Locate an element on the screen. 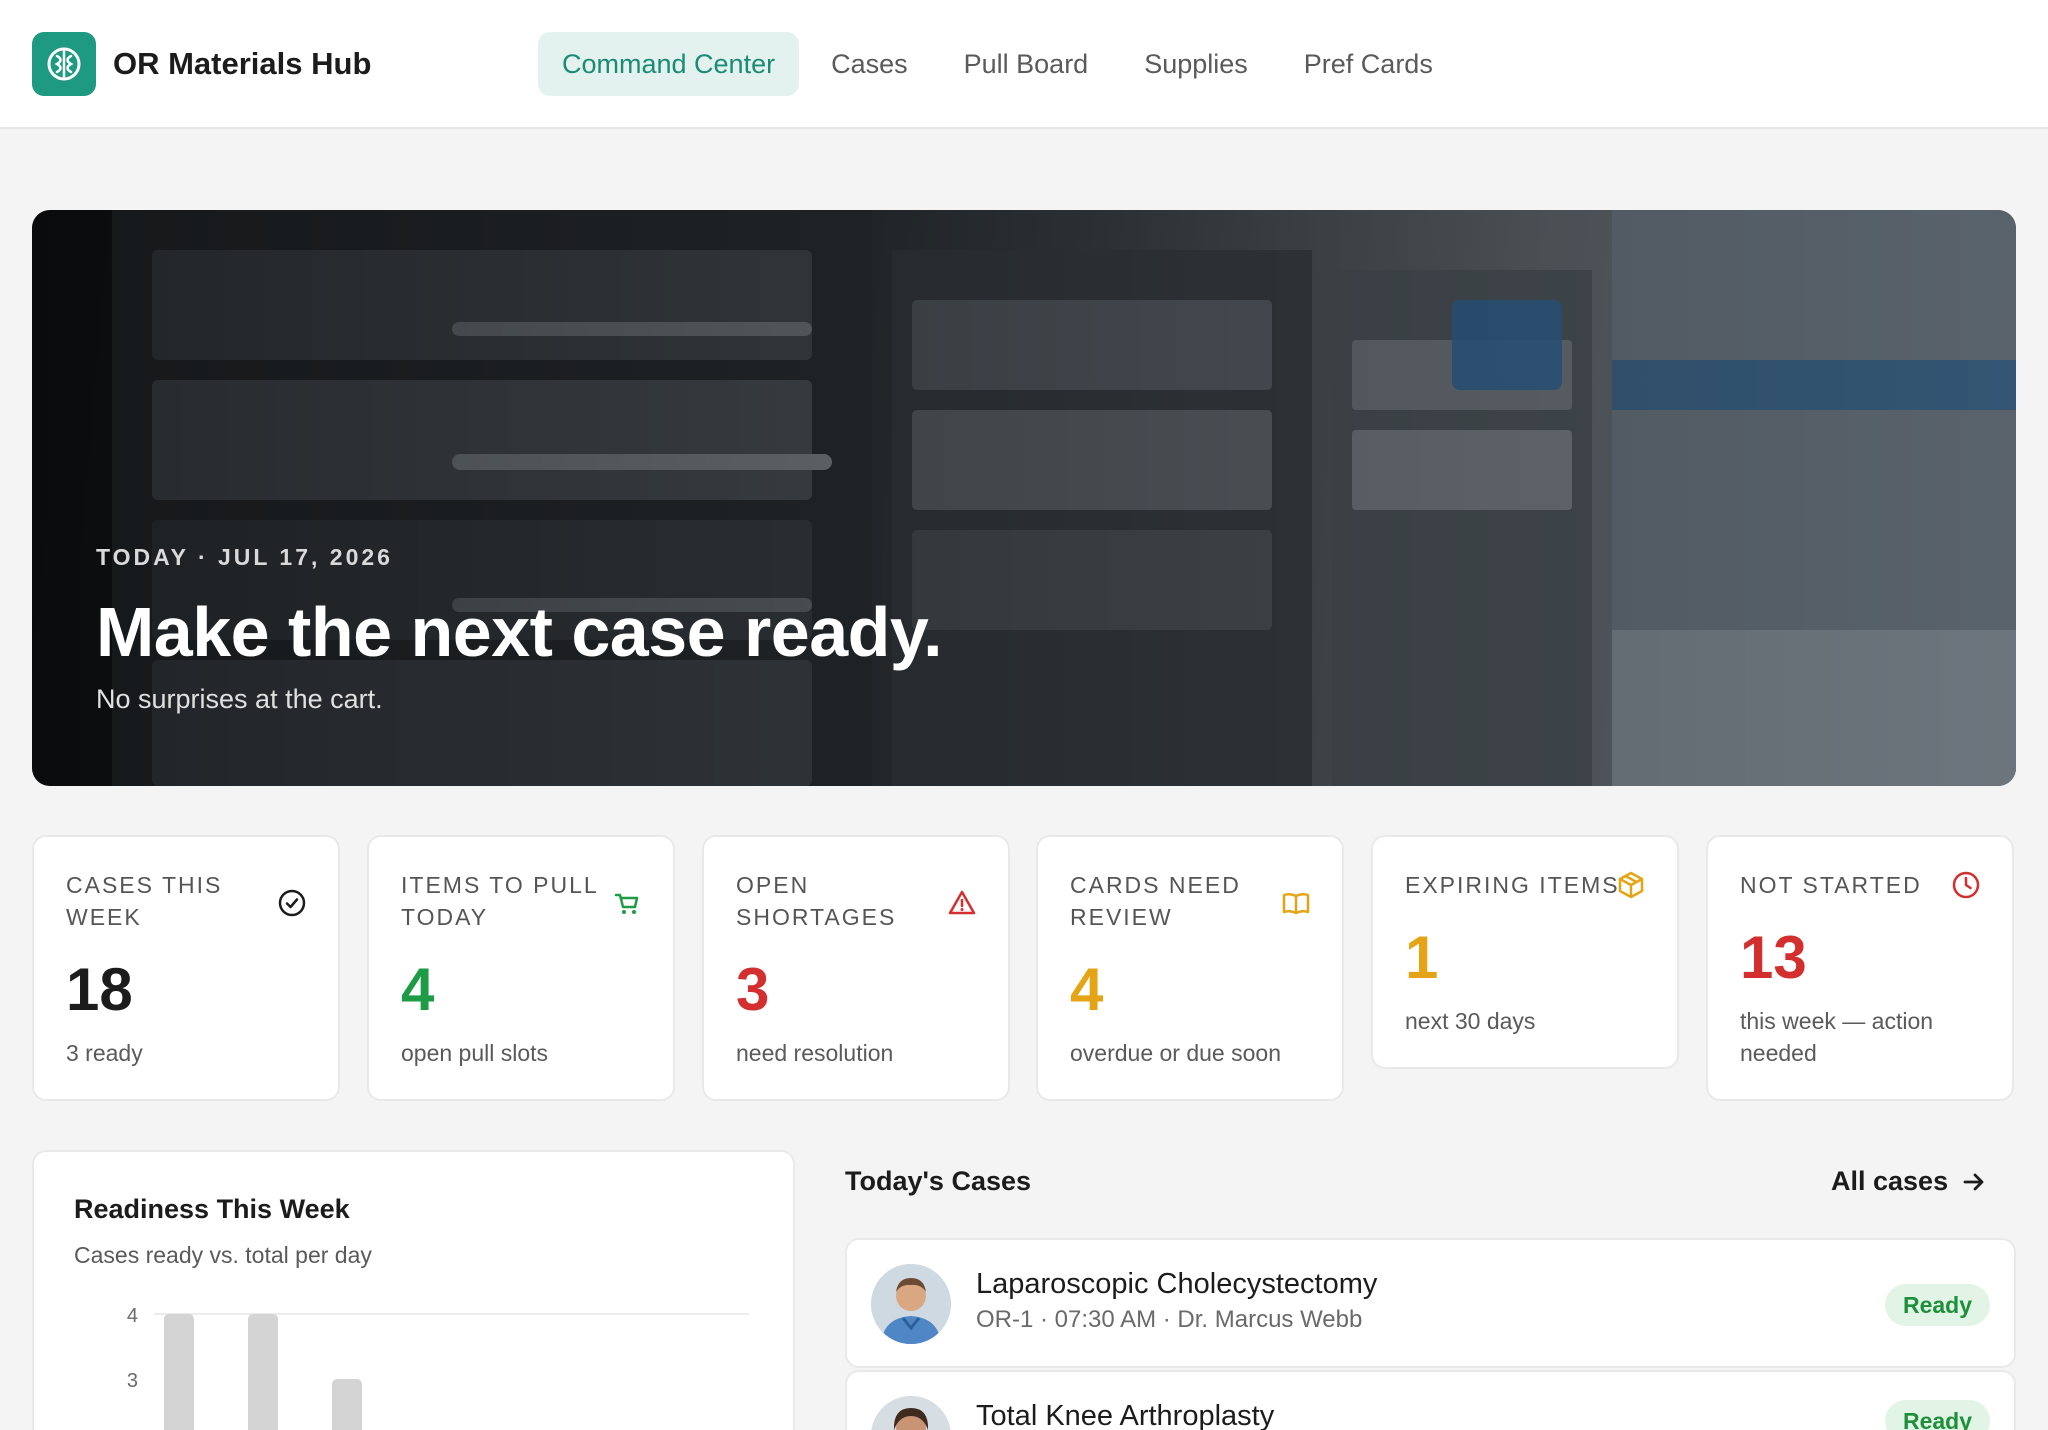  stat-sub: this week — action needed is located at coordinates (1837, 1037).